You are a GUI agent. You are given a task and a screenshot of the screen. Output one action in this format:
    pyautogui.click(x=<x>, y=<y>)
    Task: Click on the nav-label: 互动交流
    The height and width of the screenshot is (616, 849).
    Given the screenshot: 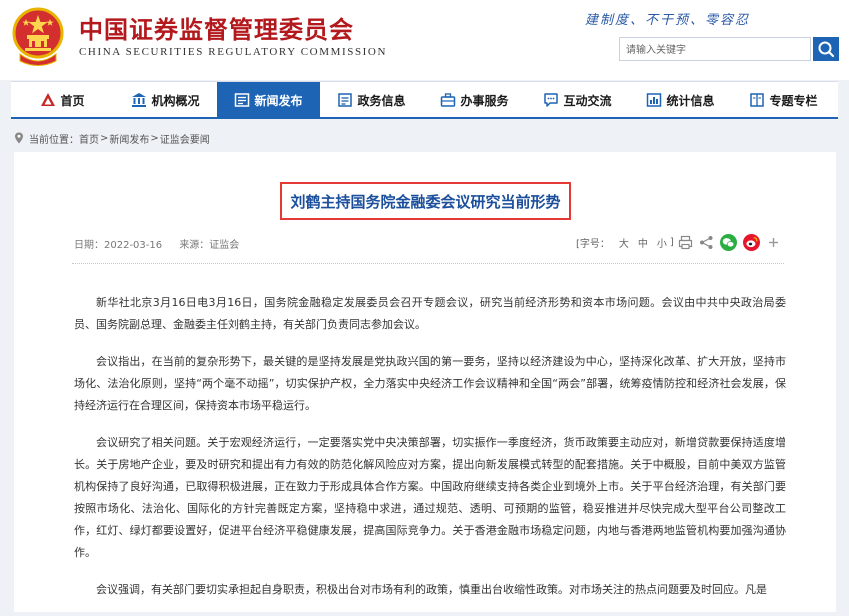 What is the action you would take?
    pyautogui.click(x=587, y=100)
    